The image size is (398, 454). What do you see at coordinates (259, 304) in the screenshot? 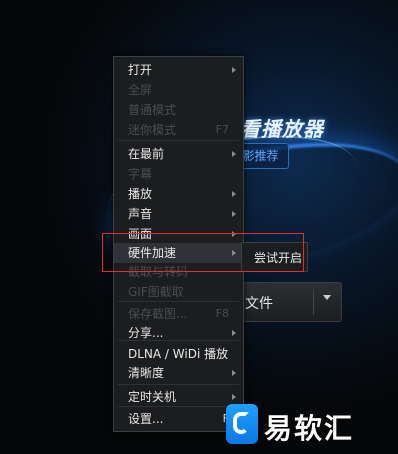
I see `open-file-label: 文件` at bounding box center [259, 304].